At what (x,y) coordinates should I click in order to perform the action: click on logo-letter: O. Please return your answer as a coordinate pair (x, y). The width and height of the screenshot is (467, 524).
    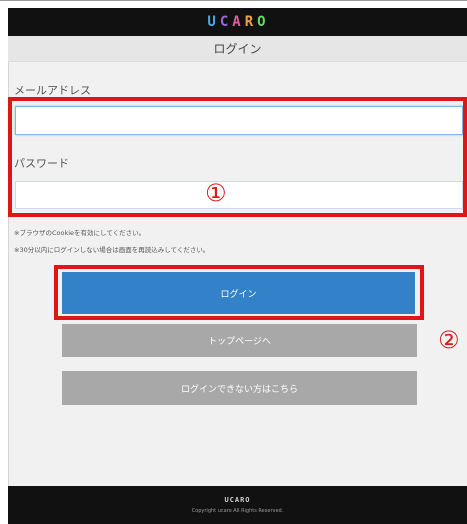
    Looking at the image, I should click on (262, 22).